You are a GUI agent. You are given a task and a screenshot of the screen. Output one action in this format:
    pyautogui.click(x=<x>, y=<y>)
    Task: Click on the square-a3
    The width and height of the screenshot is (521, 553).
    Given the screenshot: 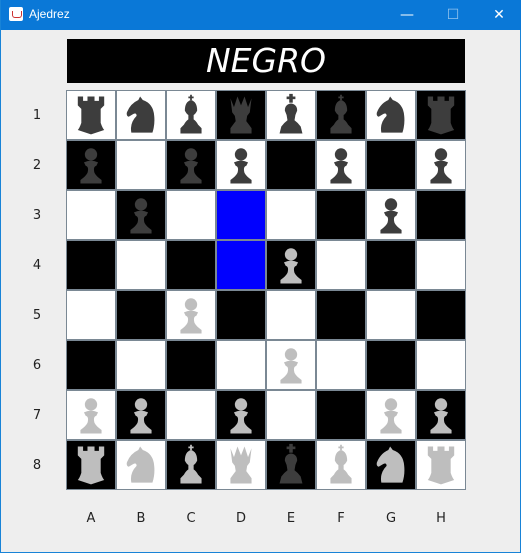 What is the action you would take?
    pyautogui.click(x=91, y=215)
    